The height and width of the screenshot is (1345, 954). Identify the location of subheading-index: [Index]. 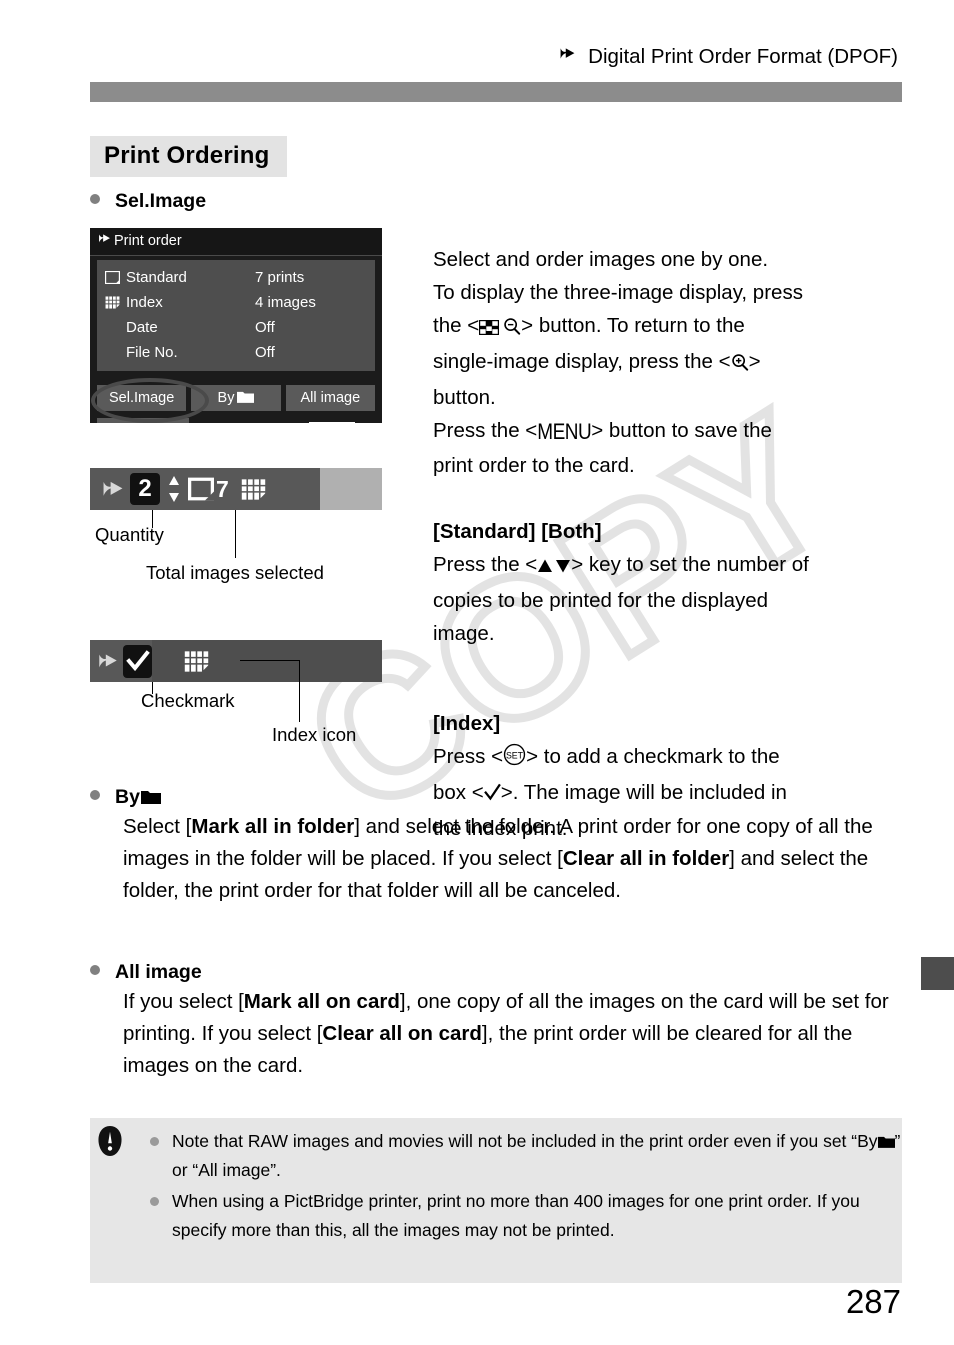
(467, 723).